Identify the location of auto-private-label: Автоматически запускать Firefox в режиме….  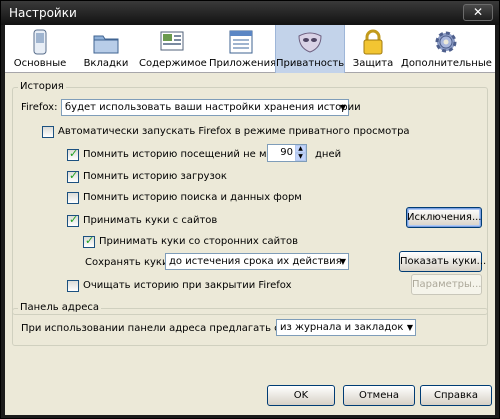
(234, 131).